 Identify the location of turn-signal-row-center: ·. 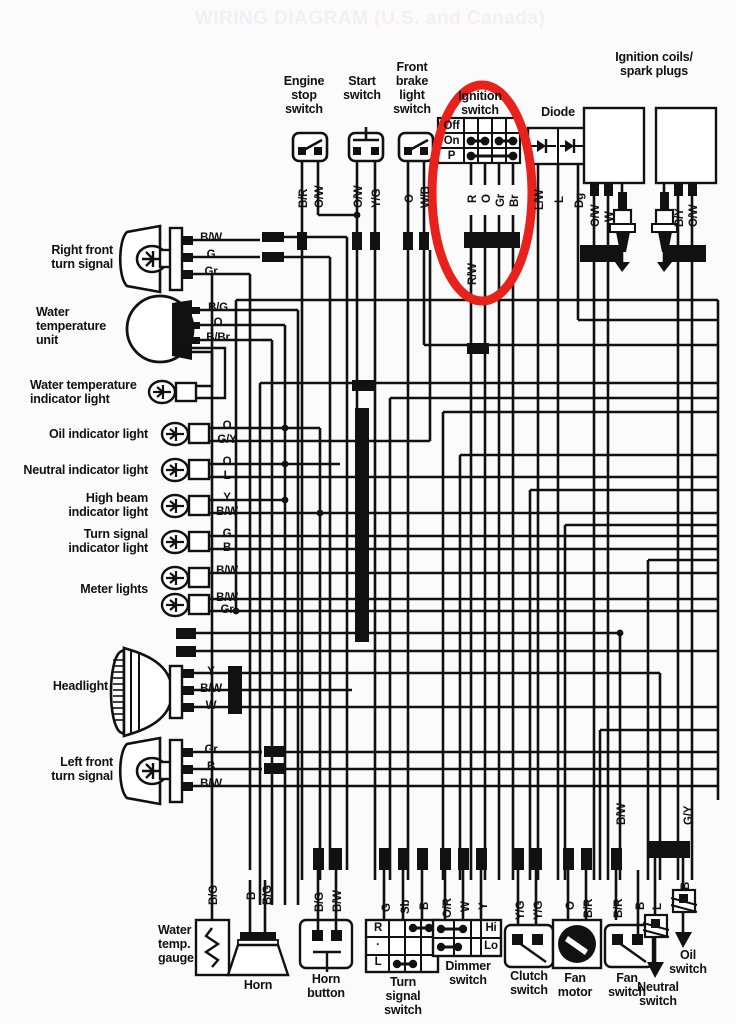
(378, 945).